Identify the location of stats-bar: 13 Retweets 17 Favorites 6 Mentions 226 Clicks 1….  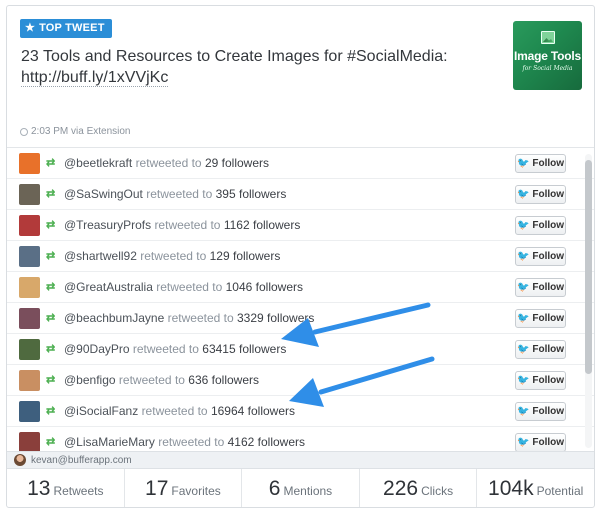
(300, 488).